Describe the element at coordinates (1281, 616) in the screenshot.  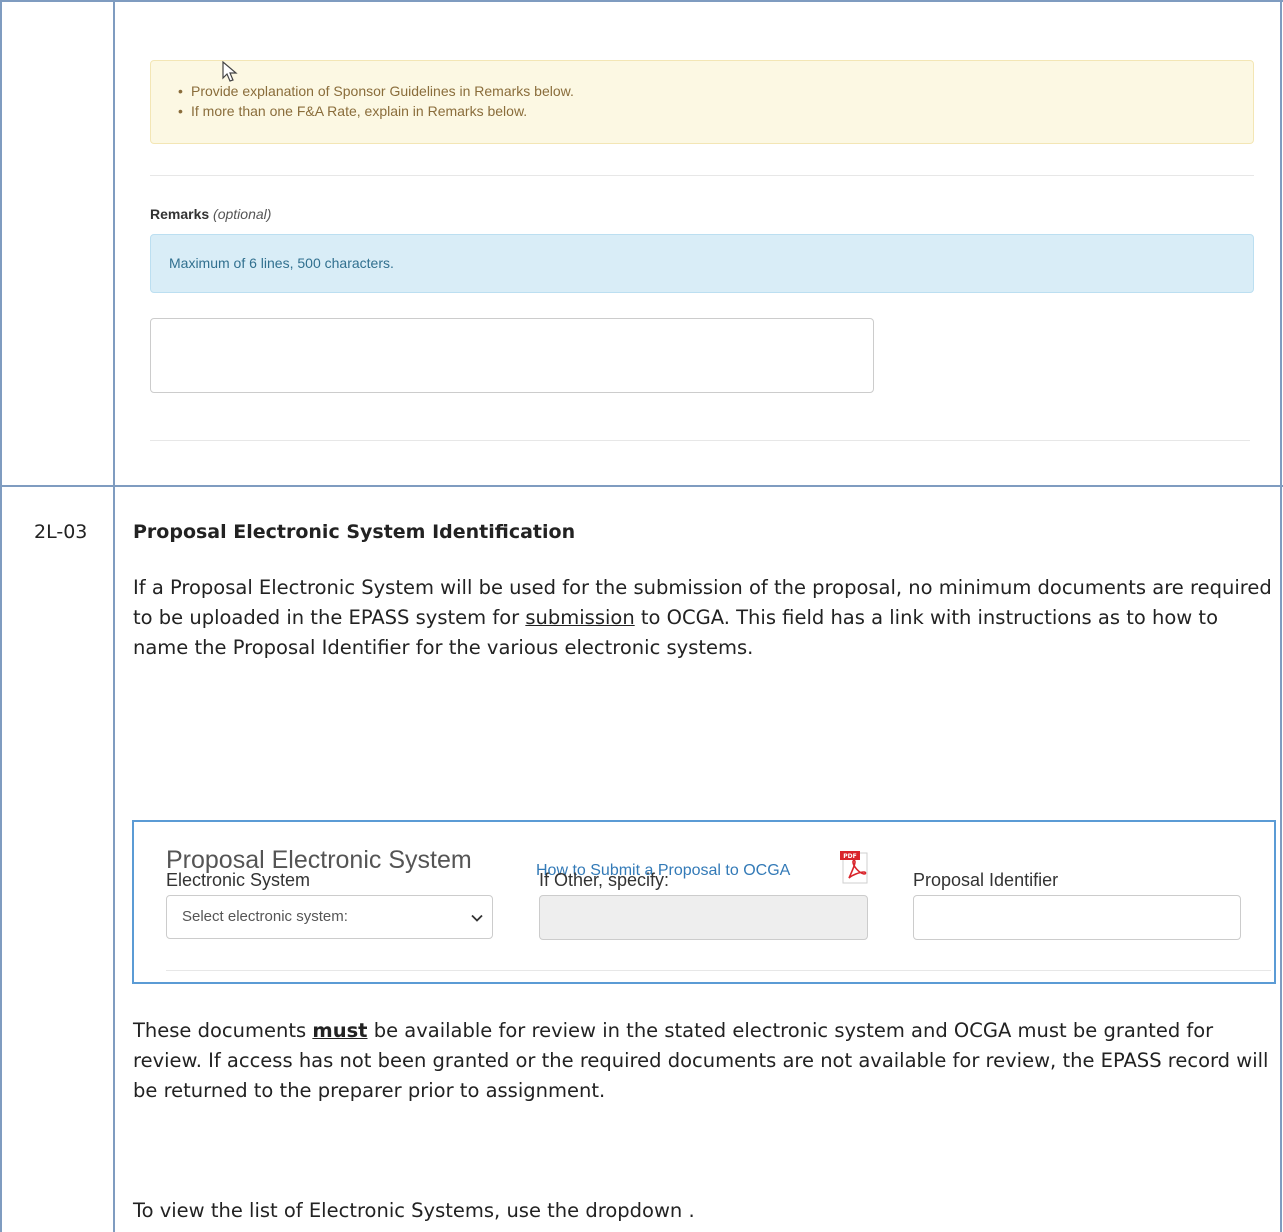
I see `table-border-right` at that location.